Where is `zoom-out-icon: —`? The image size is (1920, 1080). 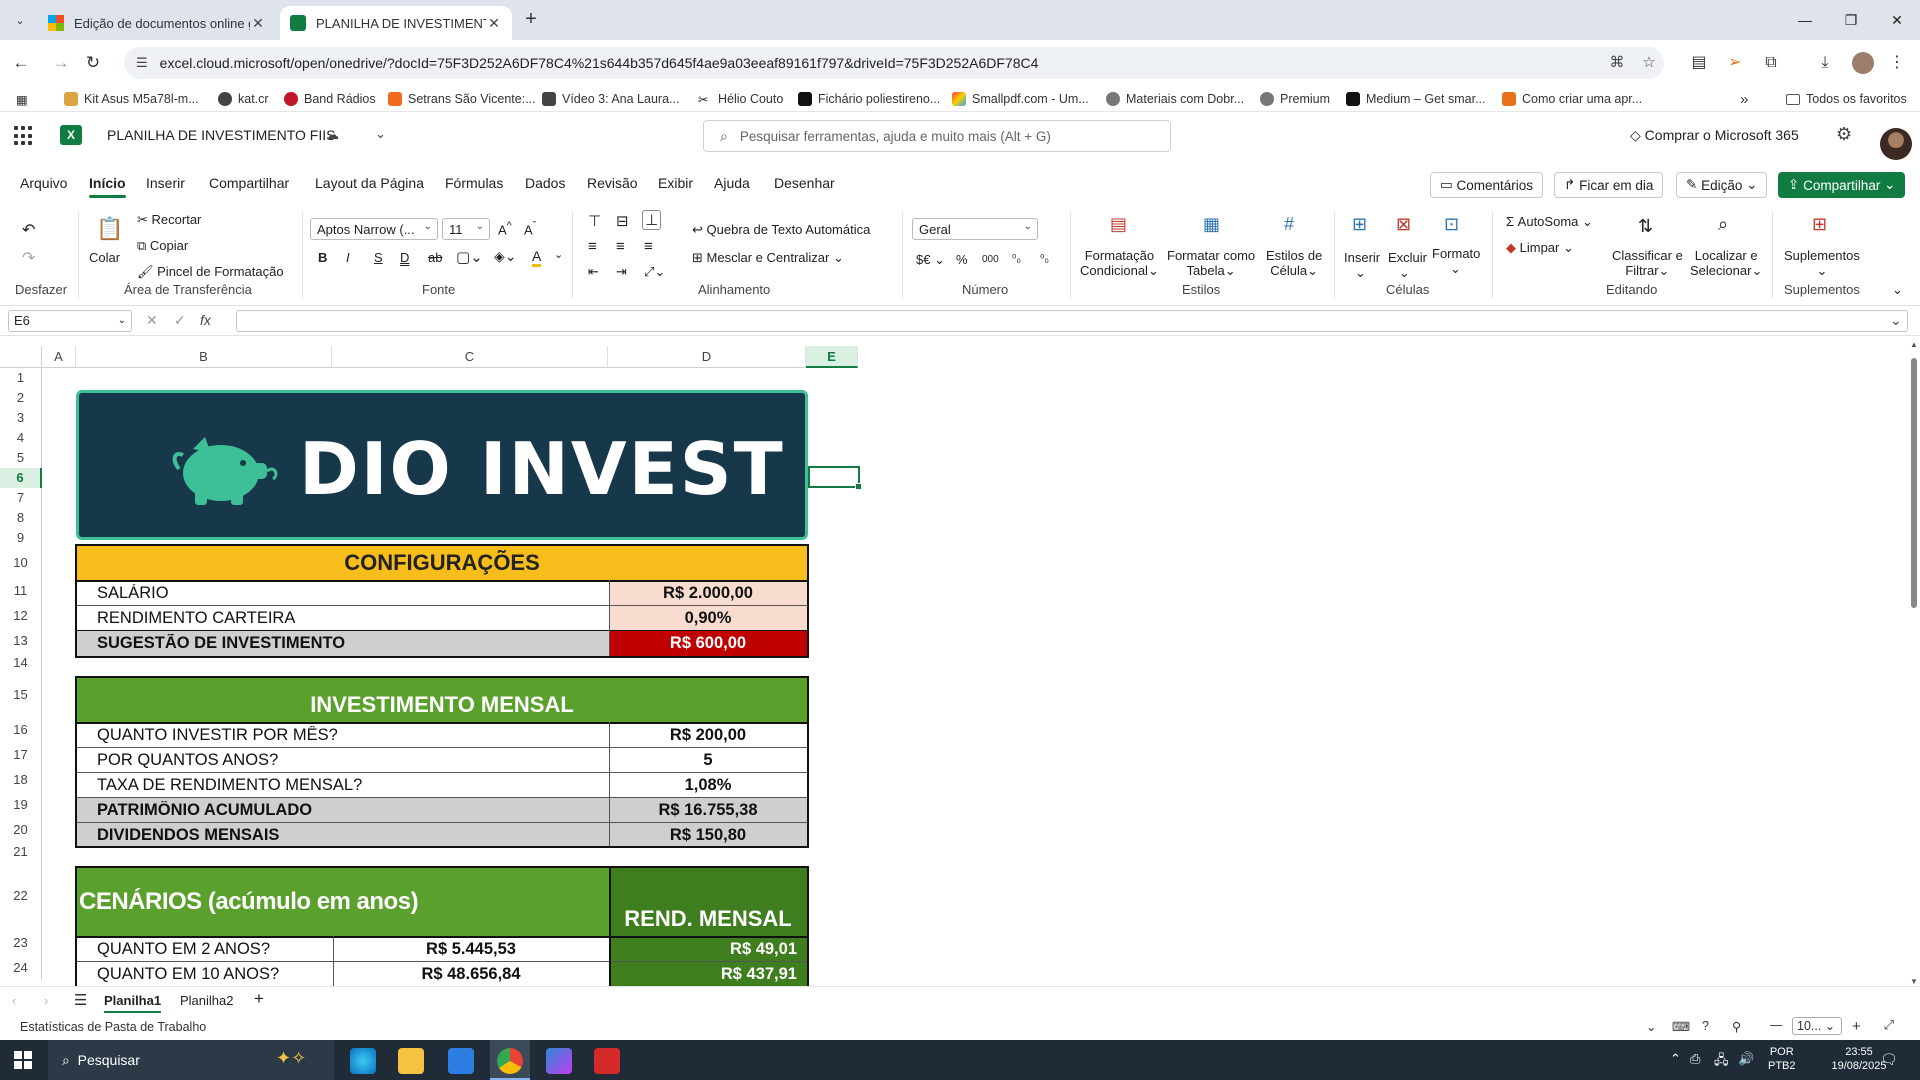
zoom-out-icon: — is located at coordinates (1776, 1025).